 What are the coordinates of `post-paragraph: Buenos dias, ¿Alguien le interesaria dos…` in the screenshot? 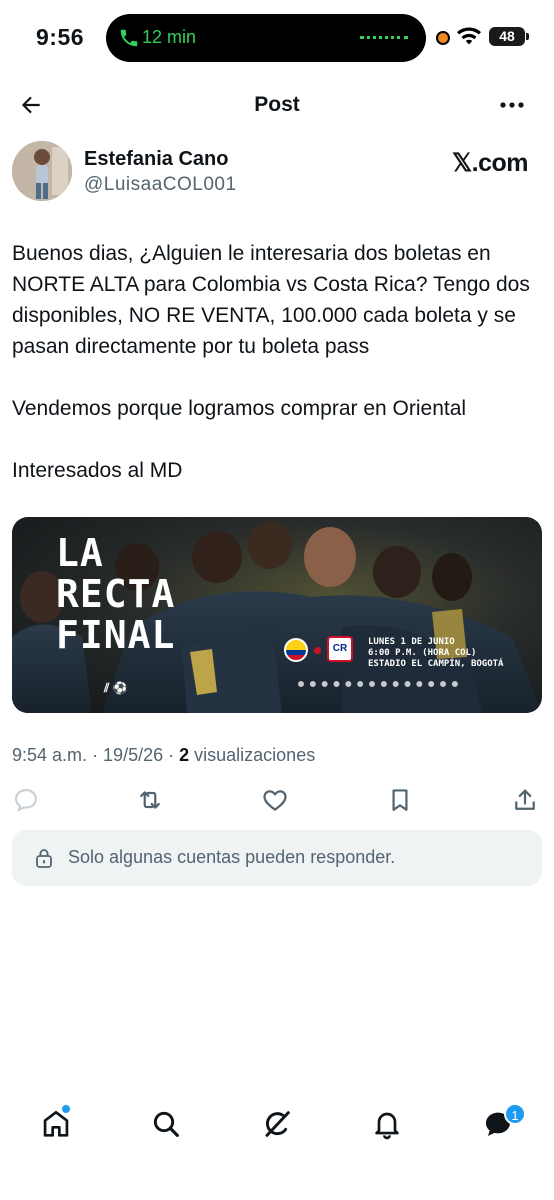 It's located at (271, 300).